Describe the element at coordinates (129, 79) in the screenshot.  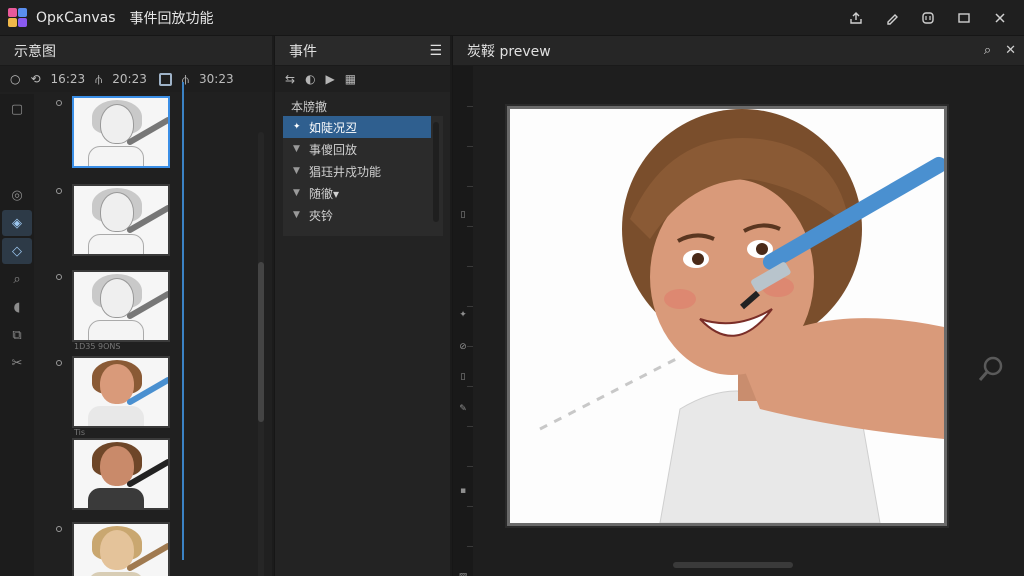
I see `timestamp-2: 20:23` at that location.